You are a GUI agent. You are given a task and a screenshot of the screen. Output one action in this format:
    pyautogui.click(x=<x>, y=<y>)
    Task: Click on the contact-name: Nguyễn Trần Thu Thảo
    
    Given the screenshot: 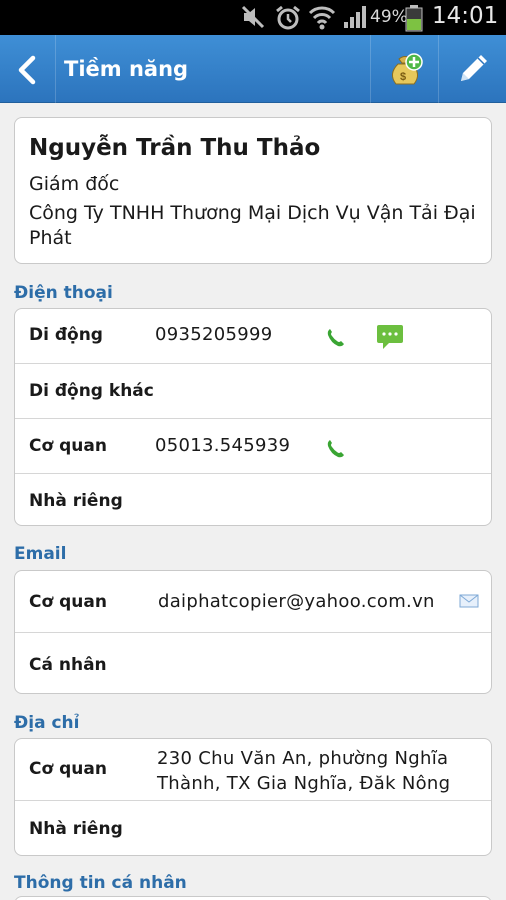 What is the action you would take?
    pyautogui.click(x=175, y=148)
    